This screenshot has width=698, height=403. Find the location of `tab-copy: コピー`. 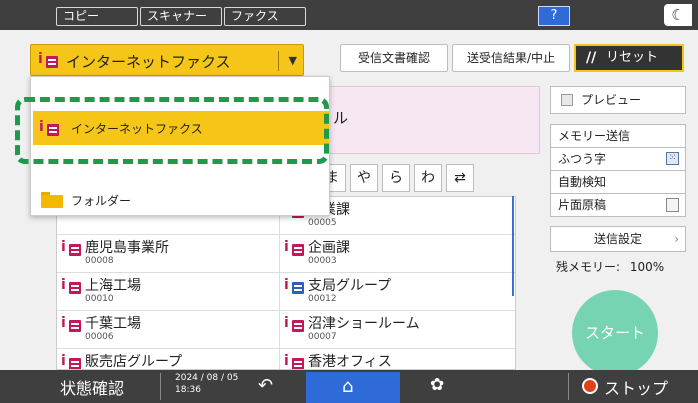

tab-copy: コピー is located at coordinates (97, 16).